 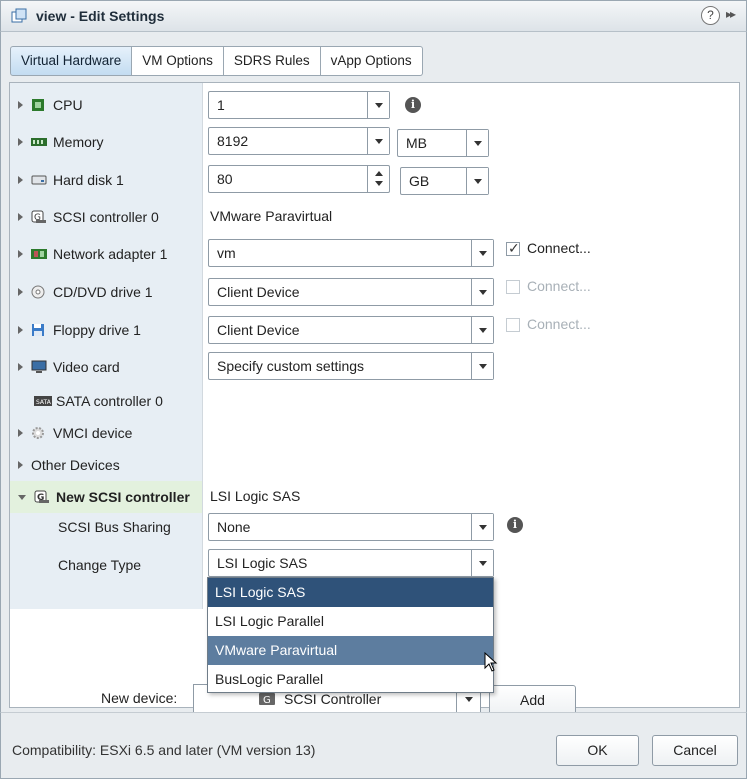 What do you see at coordinates (39, 367) in the screenshot?
I see `video-card-icon` at bounding box center [39, 367].